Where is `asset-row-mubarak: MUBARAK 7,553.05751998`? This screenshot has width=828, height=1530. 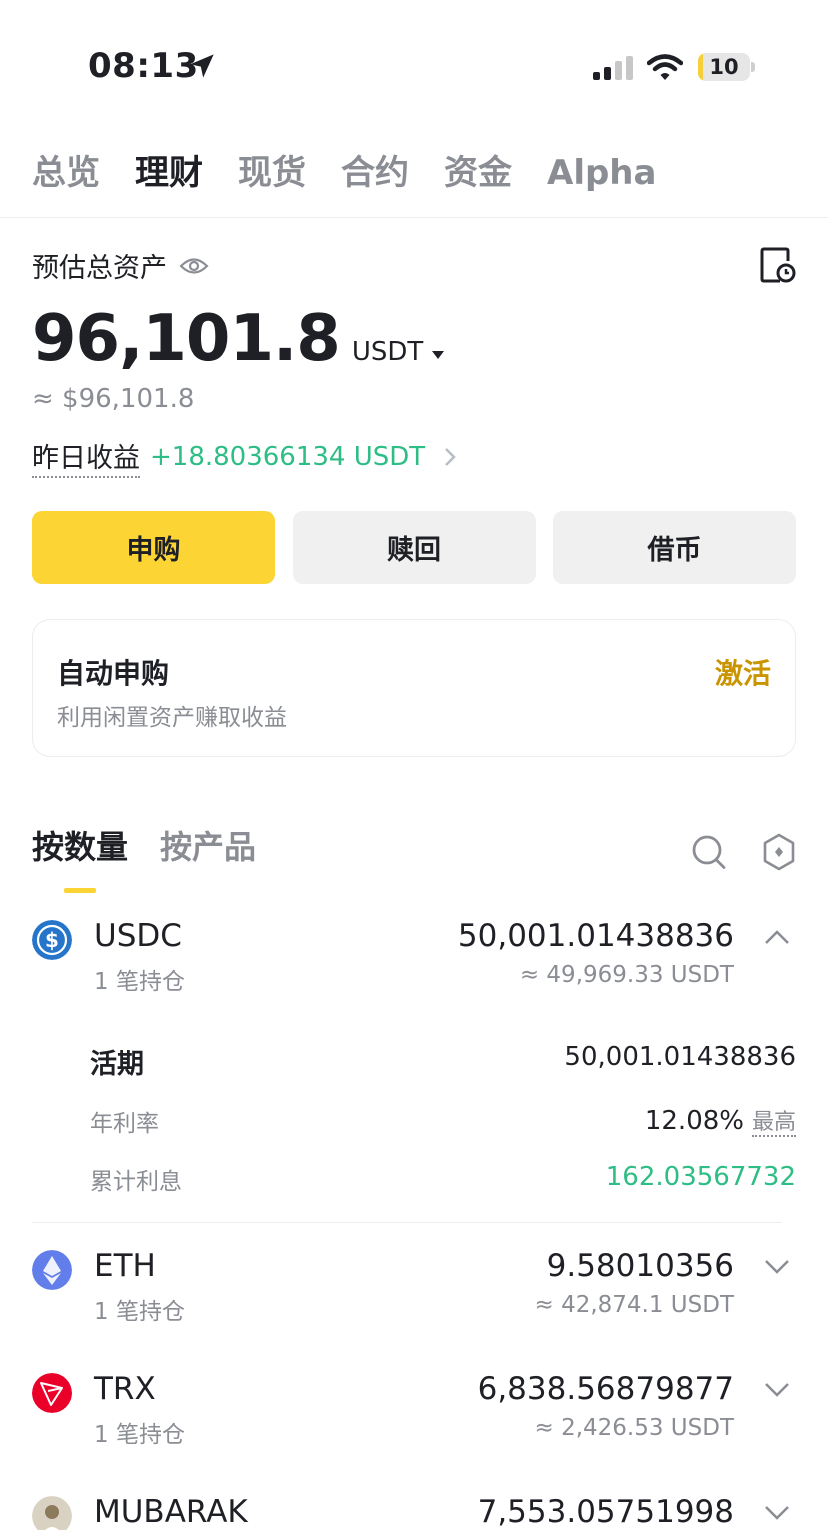
asset-row-mubarak: MUBARAK 7,553.05751998 is located at coordinates (414, 1512).